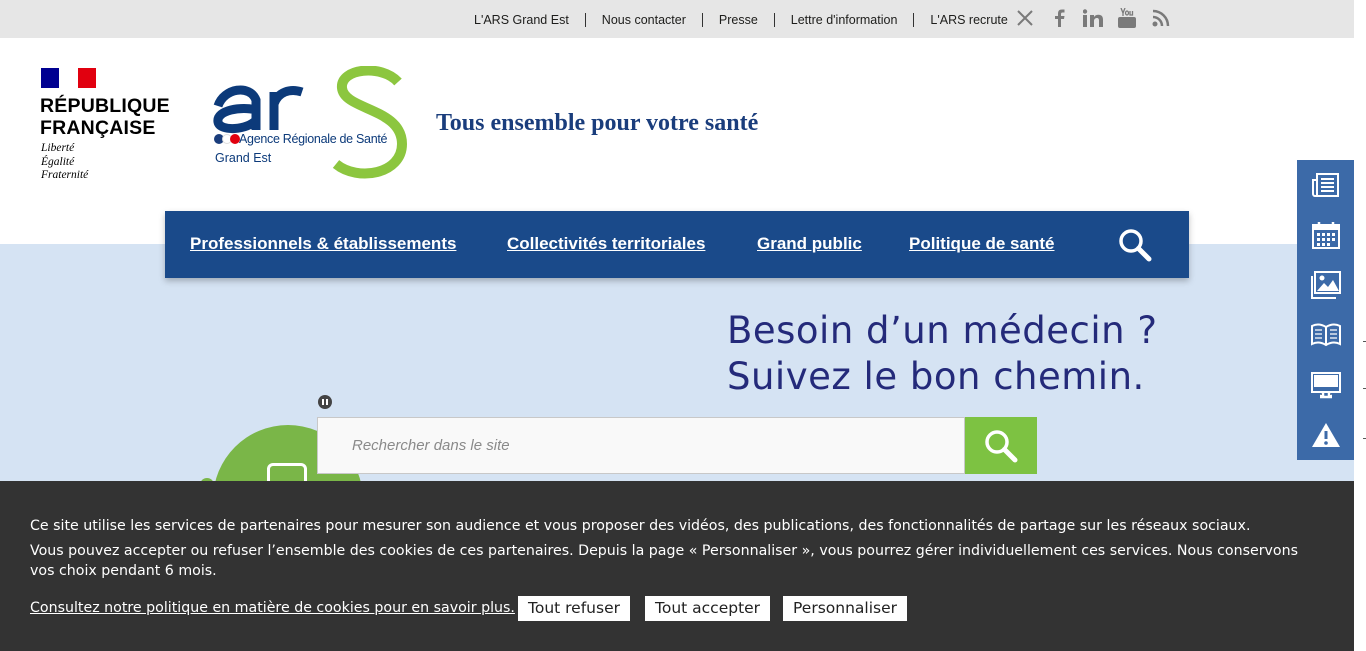  What do you see at coordinates (845, 608) in the screenshot?
I see `customize-button: Personnaliser` at bounding box center [845, 608].